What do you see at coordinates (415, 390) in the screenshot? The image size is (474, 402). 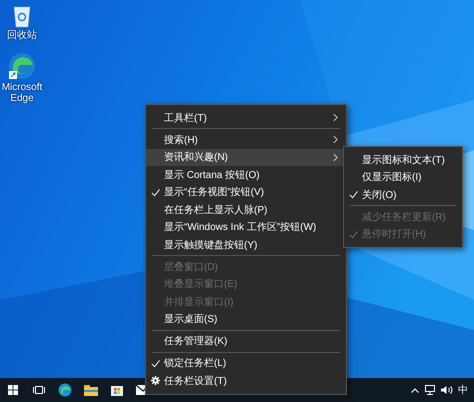 I see `chevron-up-icon` at bounding box center [415, 390].